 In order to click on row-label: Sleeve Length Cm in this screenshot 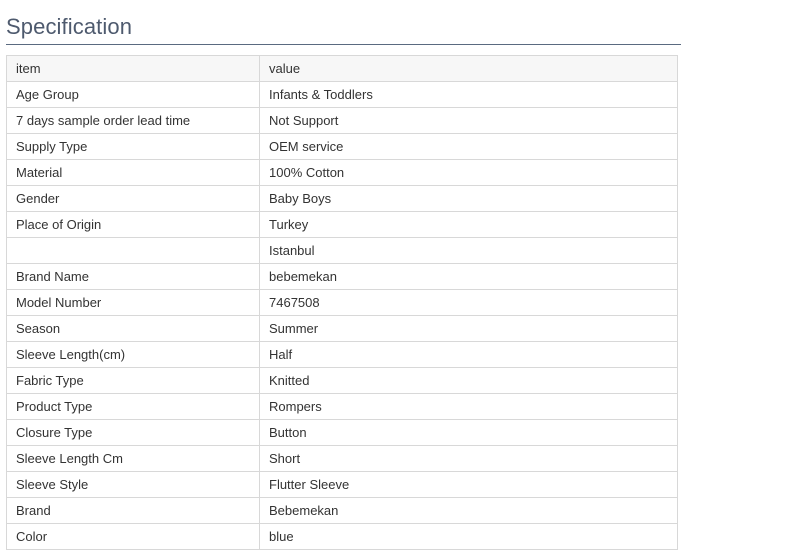, I will do `click(133, 458)`.